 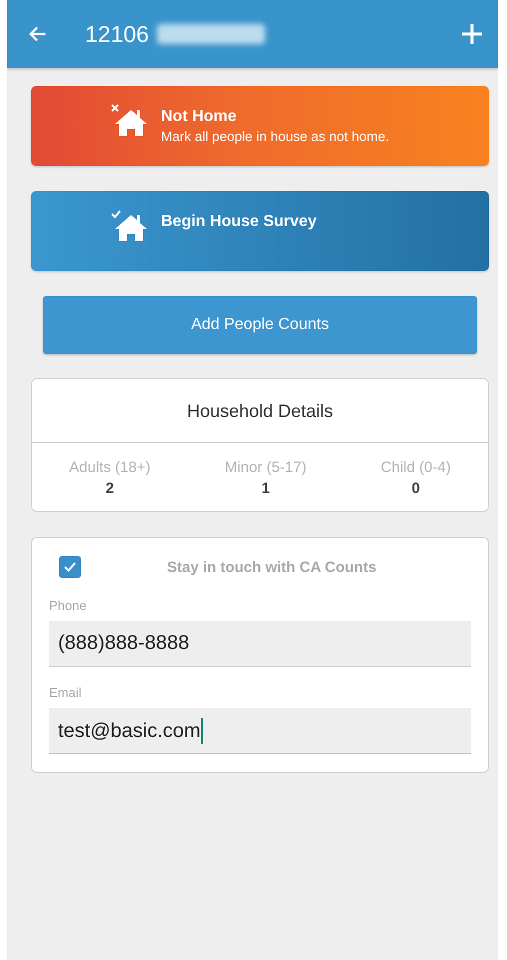 I want to click on count-value: 1, so click(x=265, y=488).